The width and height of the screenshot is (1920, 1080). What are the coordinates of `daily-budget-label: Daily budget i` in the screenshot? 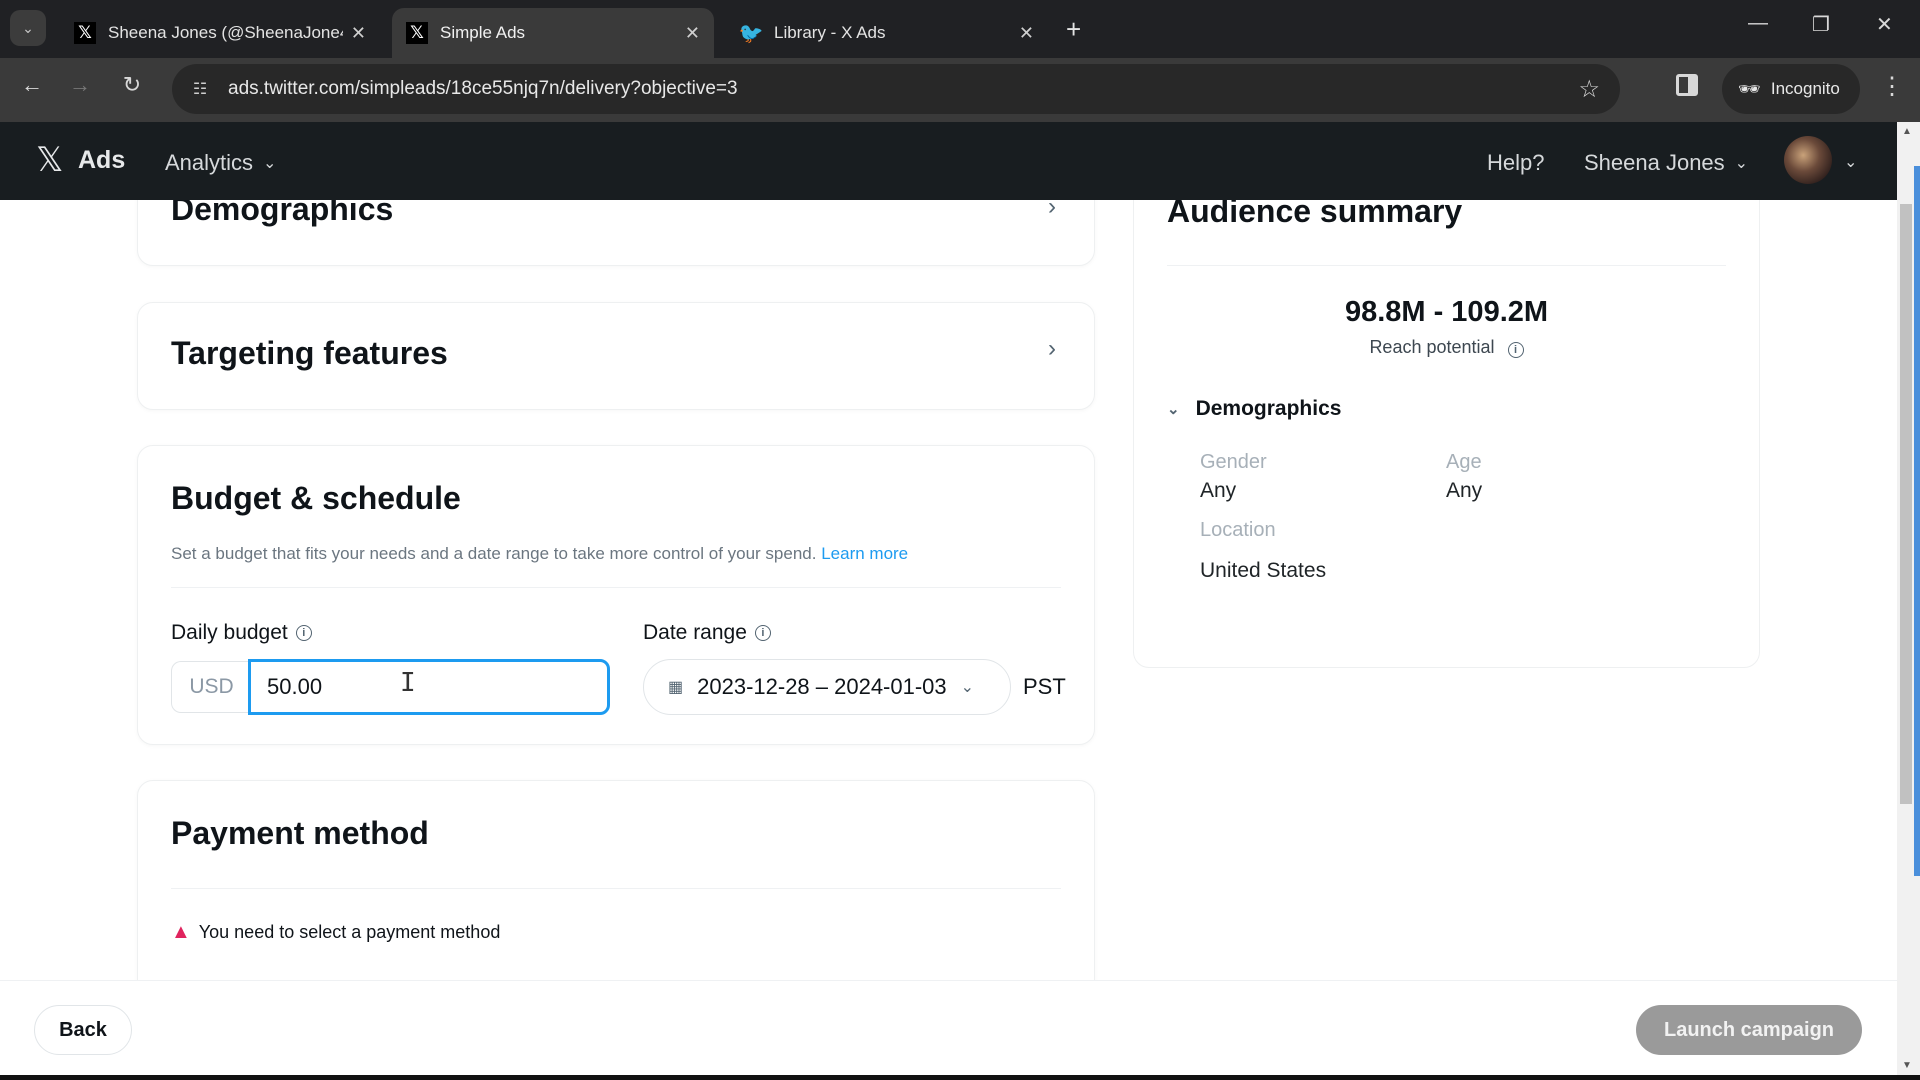 It's located at (241, 633).